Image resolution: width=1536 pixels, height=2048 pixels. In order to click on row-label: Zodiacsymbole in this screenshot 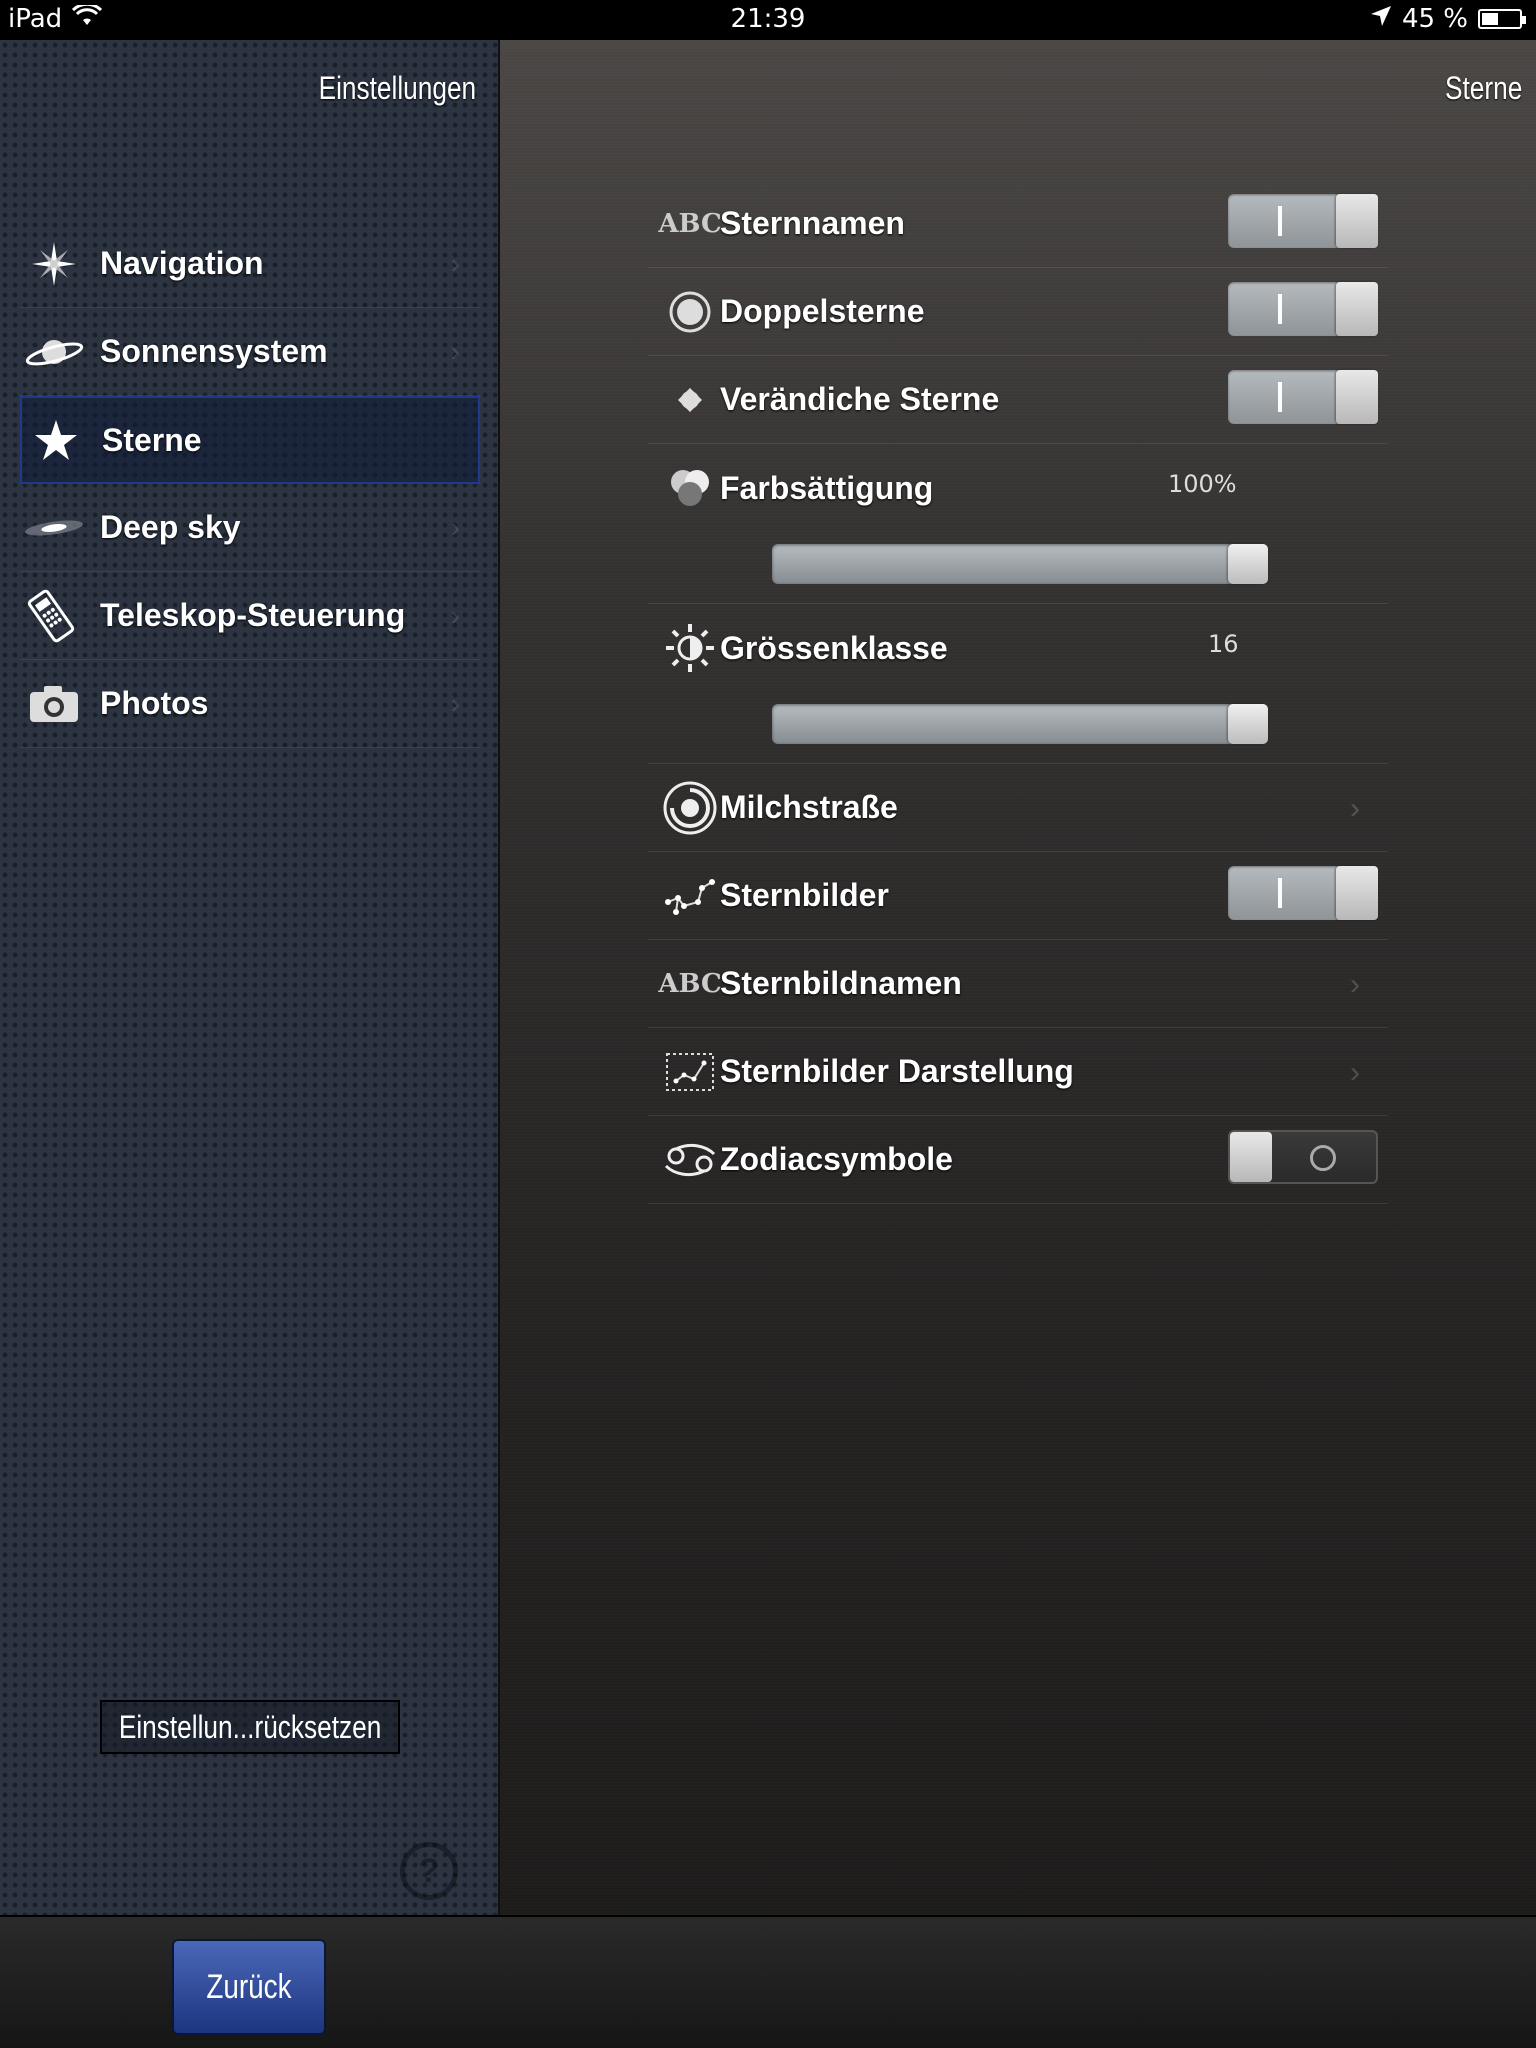, I will do `click(836, 1159)`.